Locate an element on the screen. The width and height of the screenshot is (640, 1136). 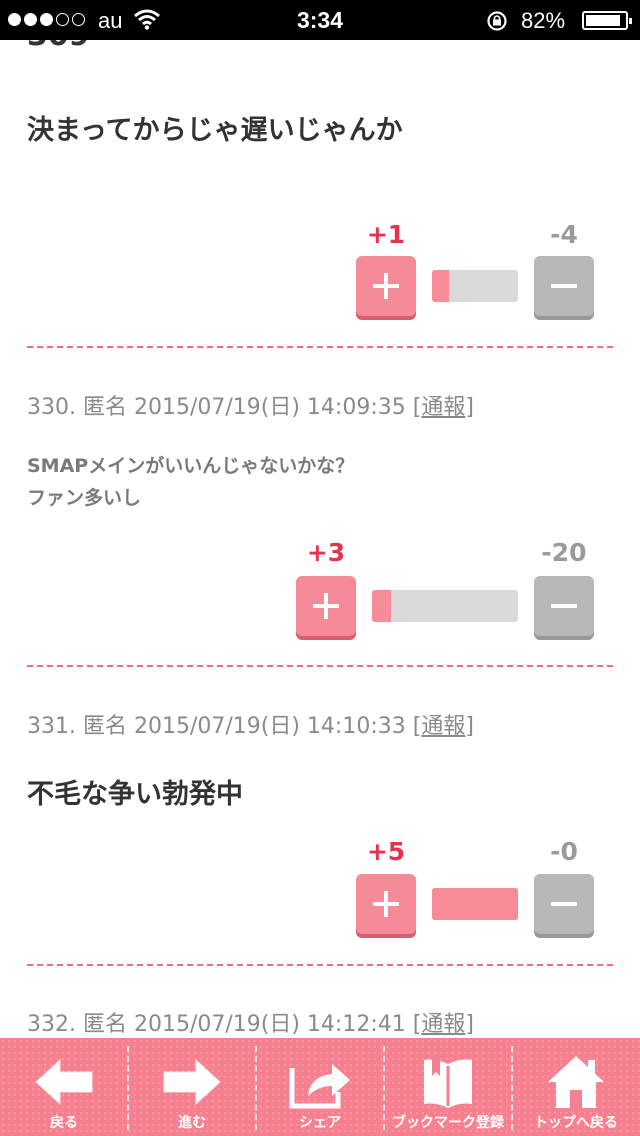
share-icon is located at coordinates (319, 1086).